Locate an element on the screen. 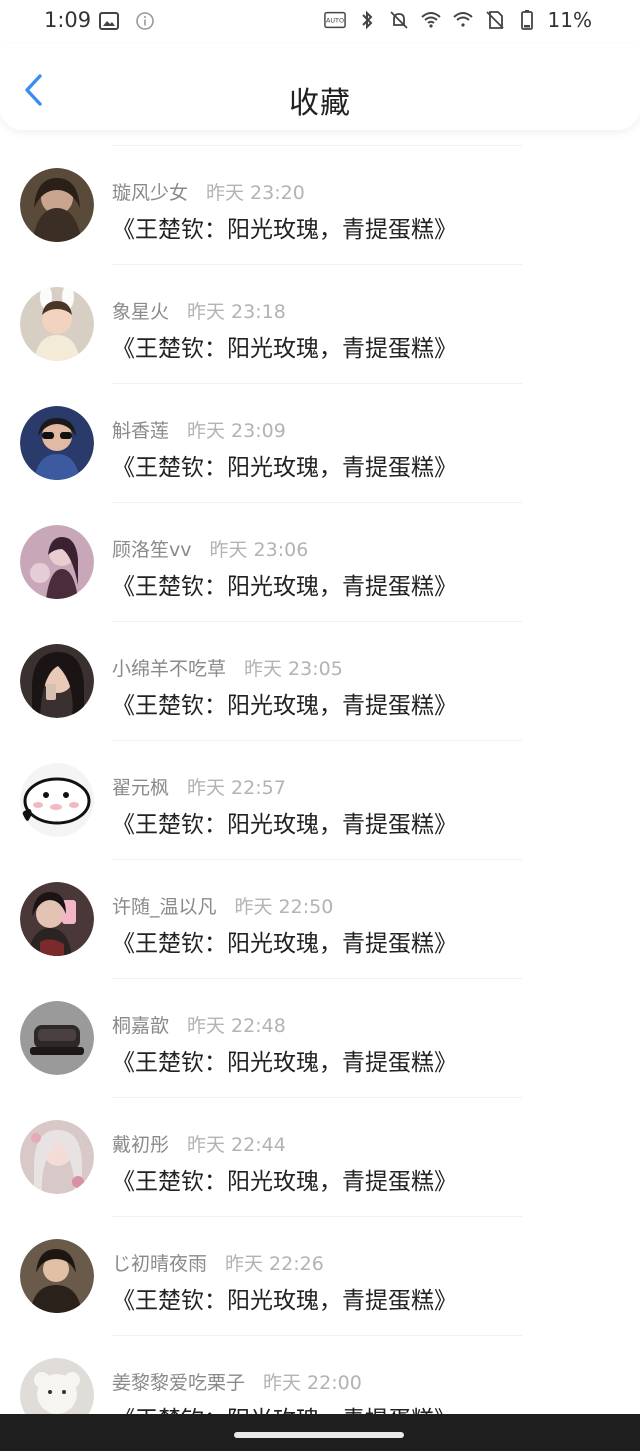 The height and width of the screenshot is (1451, 640). svg-text: AUTO is located at coordinates (335, 21).